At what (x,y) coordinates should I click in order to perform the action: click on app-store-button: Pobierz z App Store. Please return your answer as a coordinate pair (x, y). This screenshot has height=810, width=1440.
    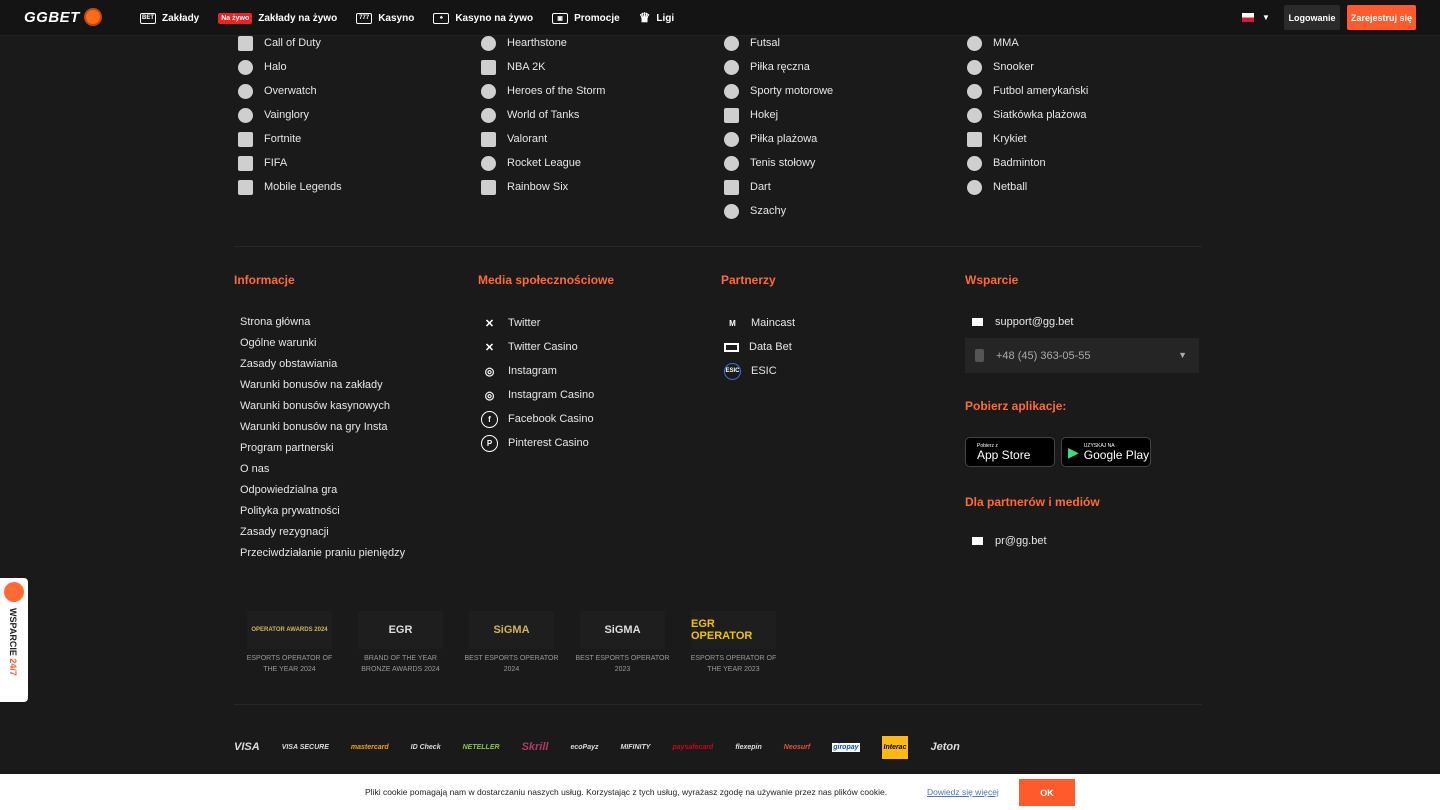
    Looking at the image, I should click on (1010, 452).